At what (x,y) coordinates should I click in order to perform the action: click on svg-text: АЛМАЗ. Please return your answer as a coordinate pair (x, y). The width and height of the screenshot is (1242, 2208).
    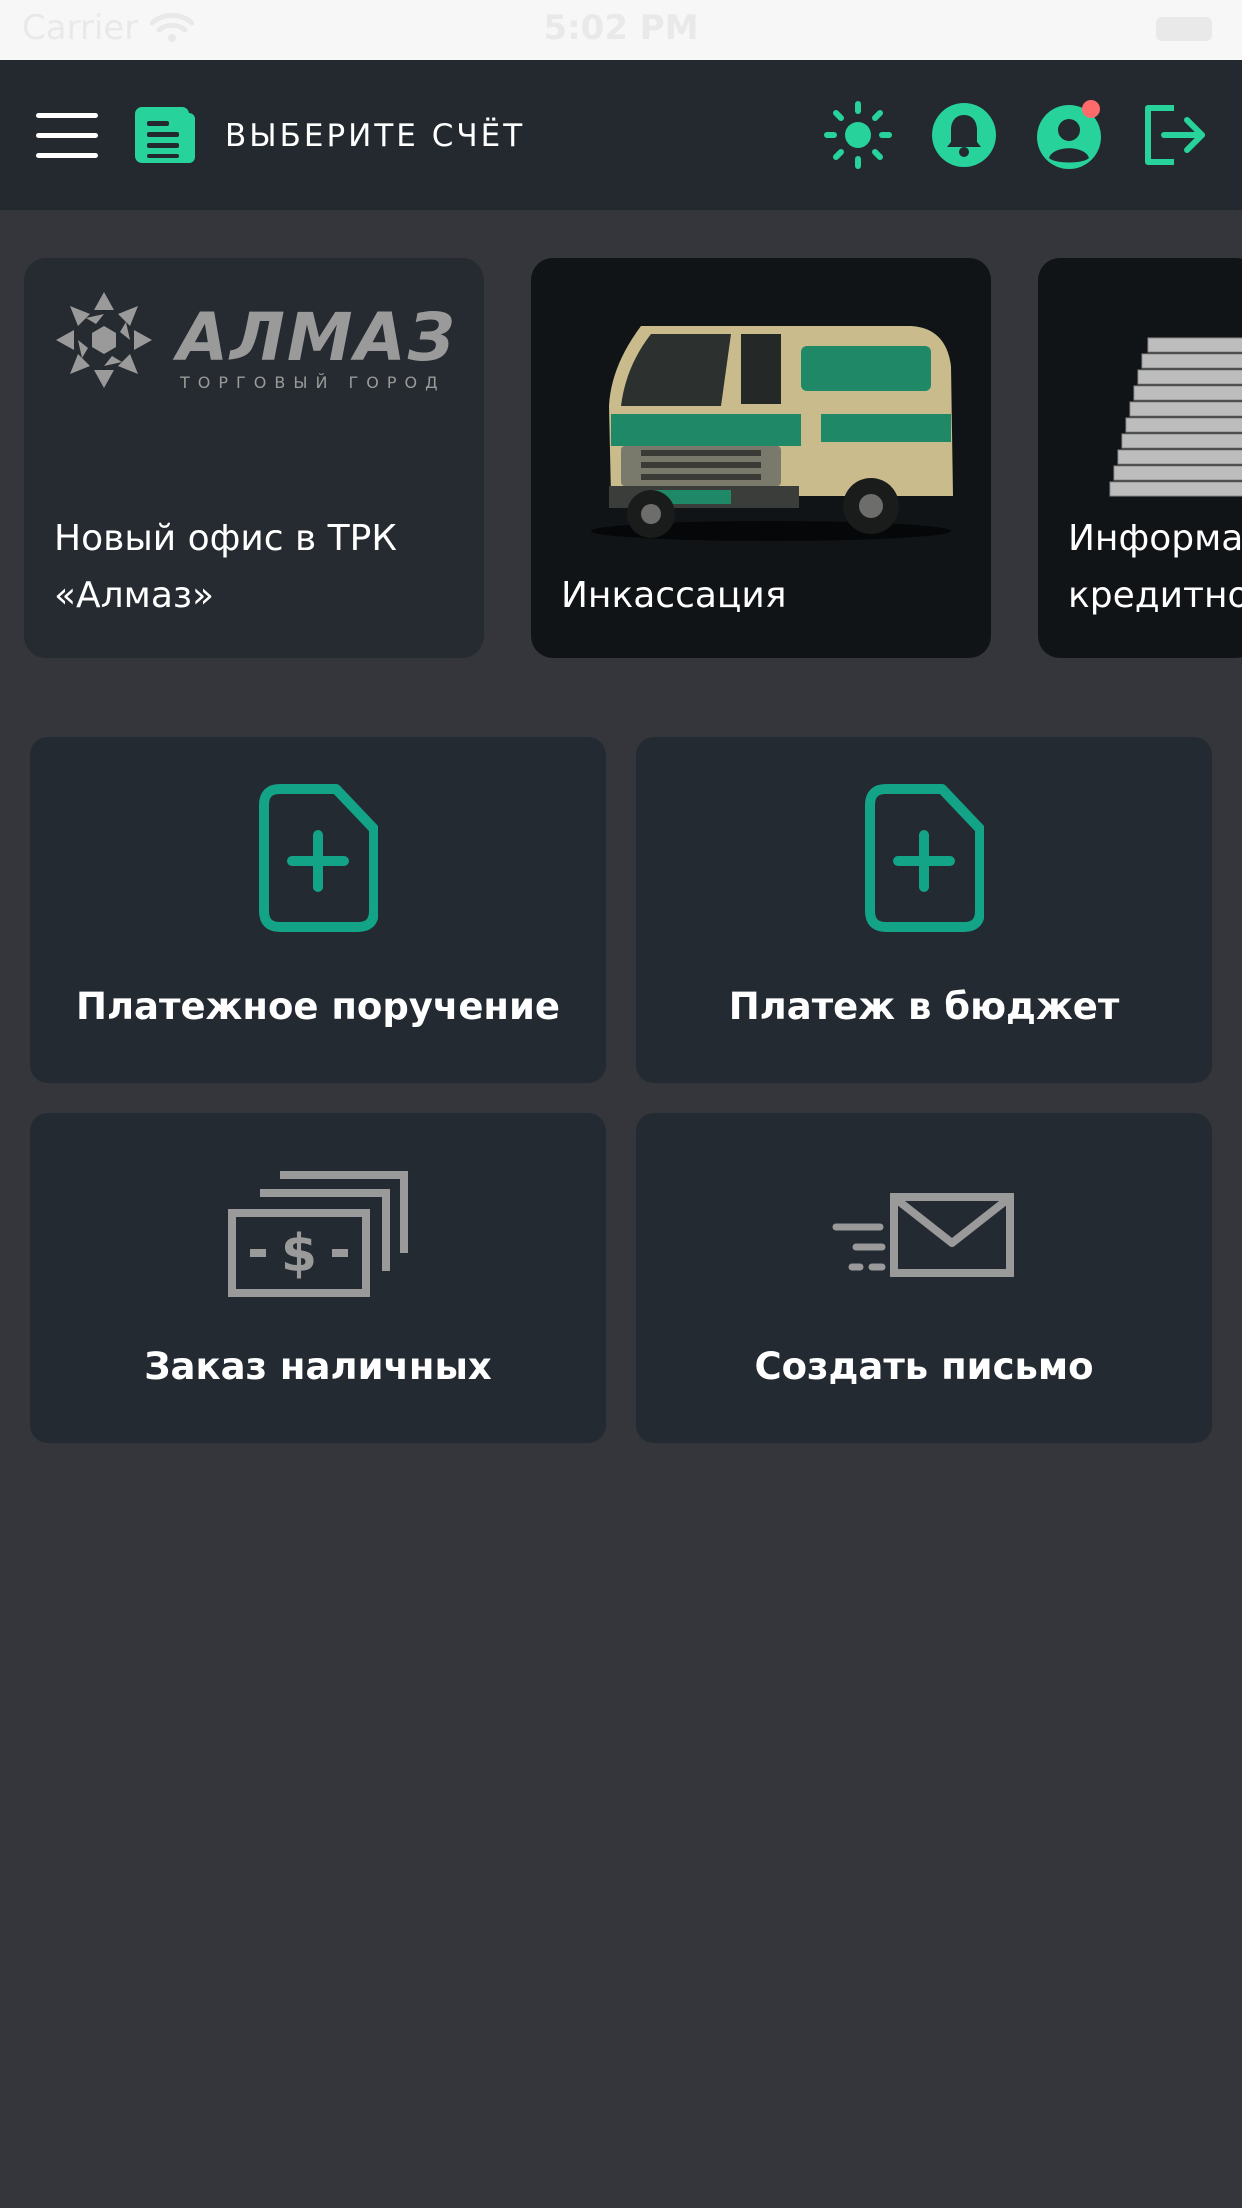
    Looking at the image, I should click on (314, 337).